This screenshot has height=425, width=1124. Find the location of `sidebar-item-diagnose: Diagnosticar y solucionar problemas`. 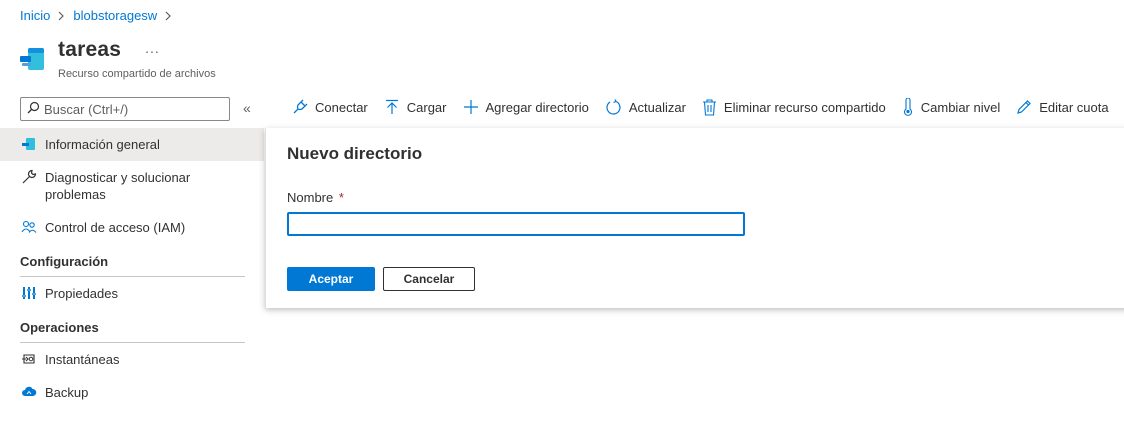

sidebar-item-diagnose: Diagnosticar y solucionar problemas is located at coordinates (132, 186).